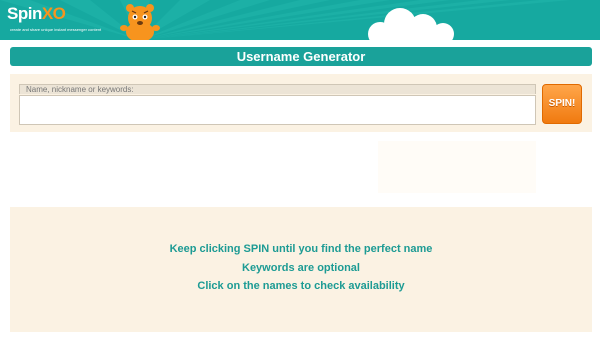 The image size is (600, 338). I want to click on keywords-input, so click(277, 110).